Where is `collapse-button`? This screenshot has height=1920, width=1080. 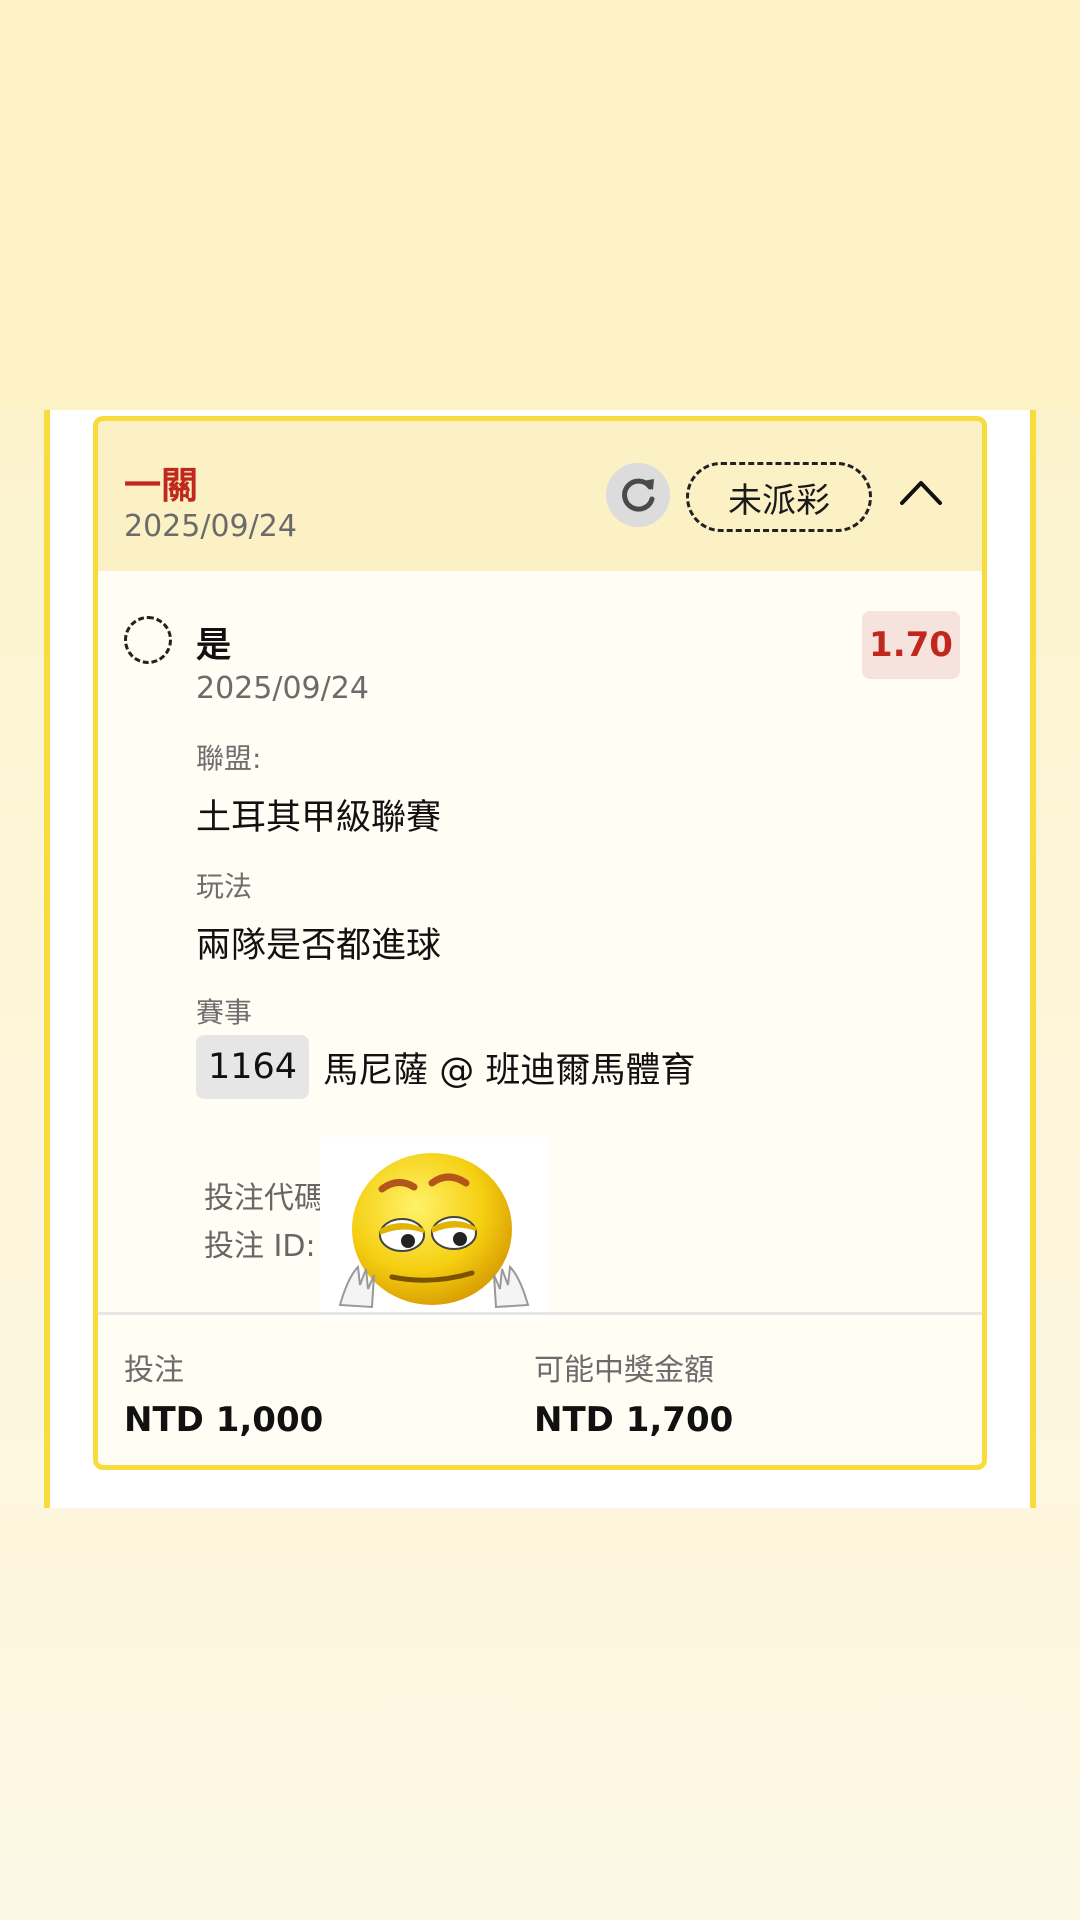
collapse-button is located at coordinates (921, 491).